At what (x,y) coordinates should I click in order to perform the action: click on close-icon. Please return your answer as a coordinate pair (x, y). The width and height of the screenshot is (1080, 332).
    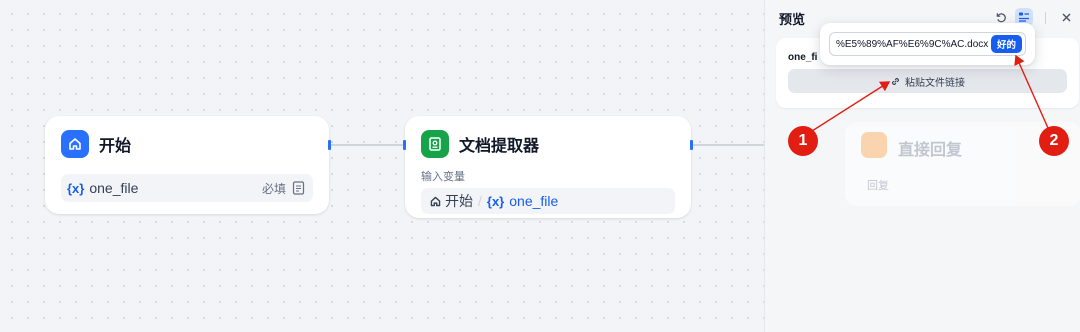
    Looking at the image, I should click on (1066, 17).